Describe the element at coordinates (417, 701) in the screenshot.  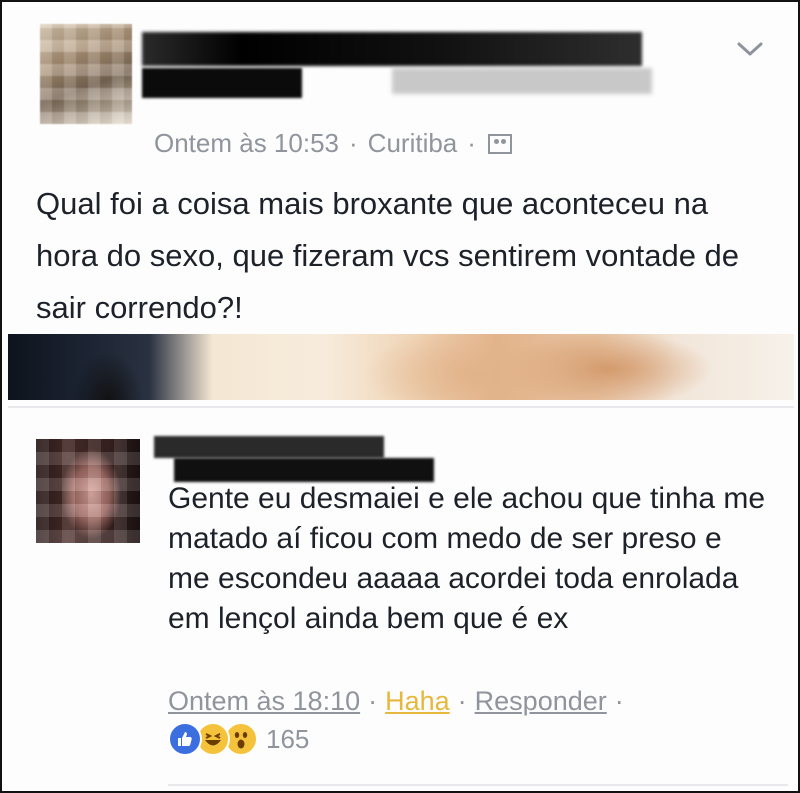
I see `haha-reaction-link: Haha` at that location.